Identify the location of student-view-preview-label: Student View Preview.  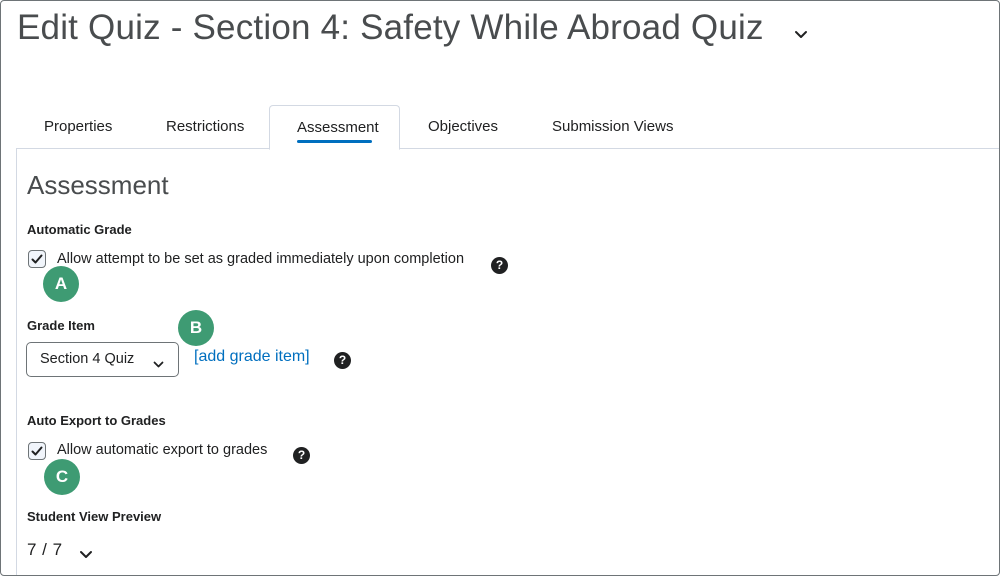
(94, 516).